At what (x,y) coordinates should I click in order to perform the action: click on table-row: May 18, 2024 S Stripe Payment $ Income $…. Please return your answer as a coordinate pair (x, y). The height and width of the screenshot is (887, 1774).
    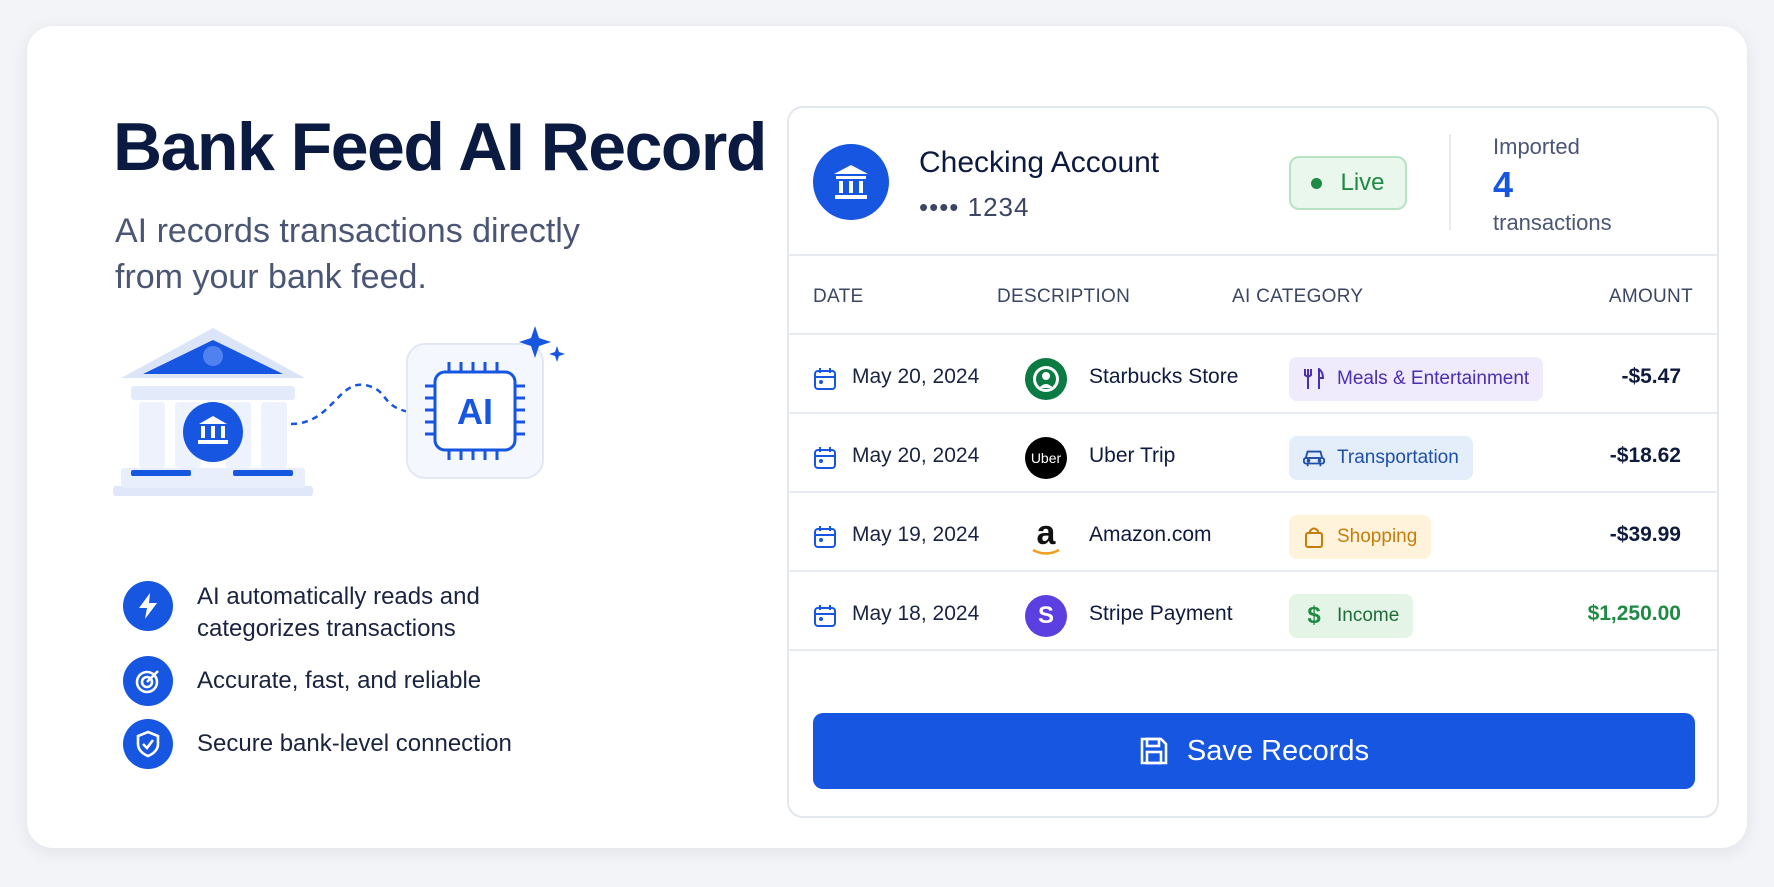
    Looking at the image, I should click on (1253, 616).